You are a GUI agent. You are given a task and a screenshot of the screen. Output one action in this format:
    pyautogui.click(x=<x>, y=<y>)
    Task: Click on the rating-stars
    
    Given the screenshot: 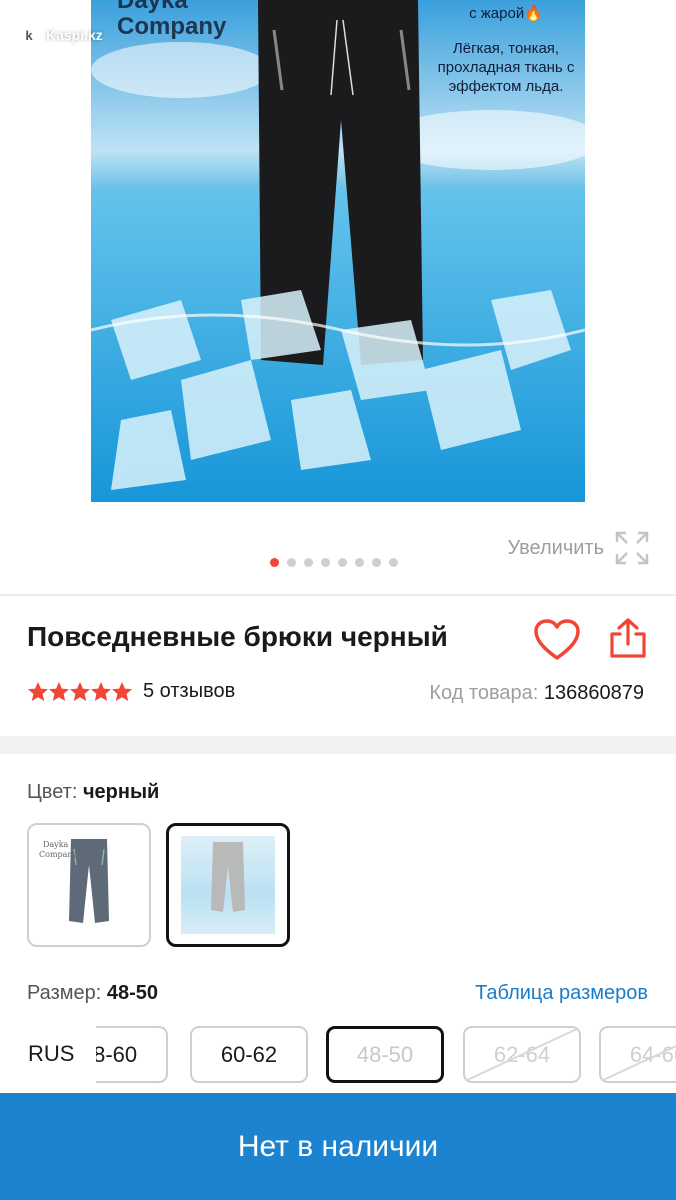 What is the action you would take?
    pyautogui.click(x=80, y=692)
    